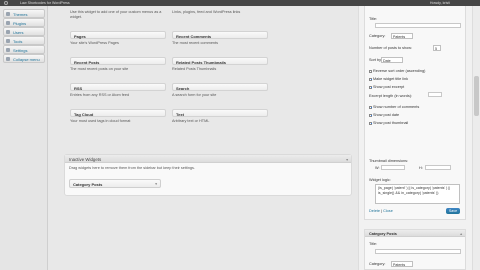  Describe the element at coordinates (391, 48) in the screenshot. I see `num-posts-label: Number of posts to show:` at that location.